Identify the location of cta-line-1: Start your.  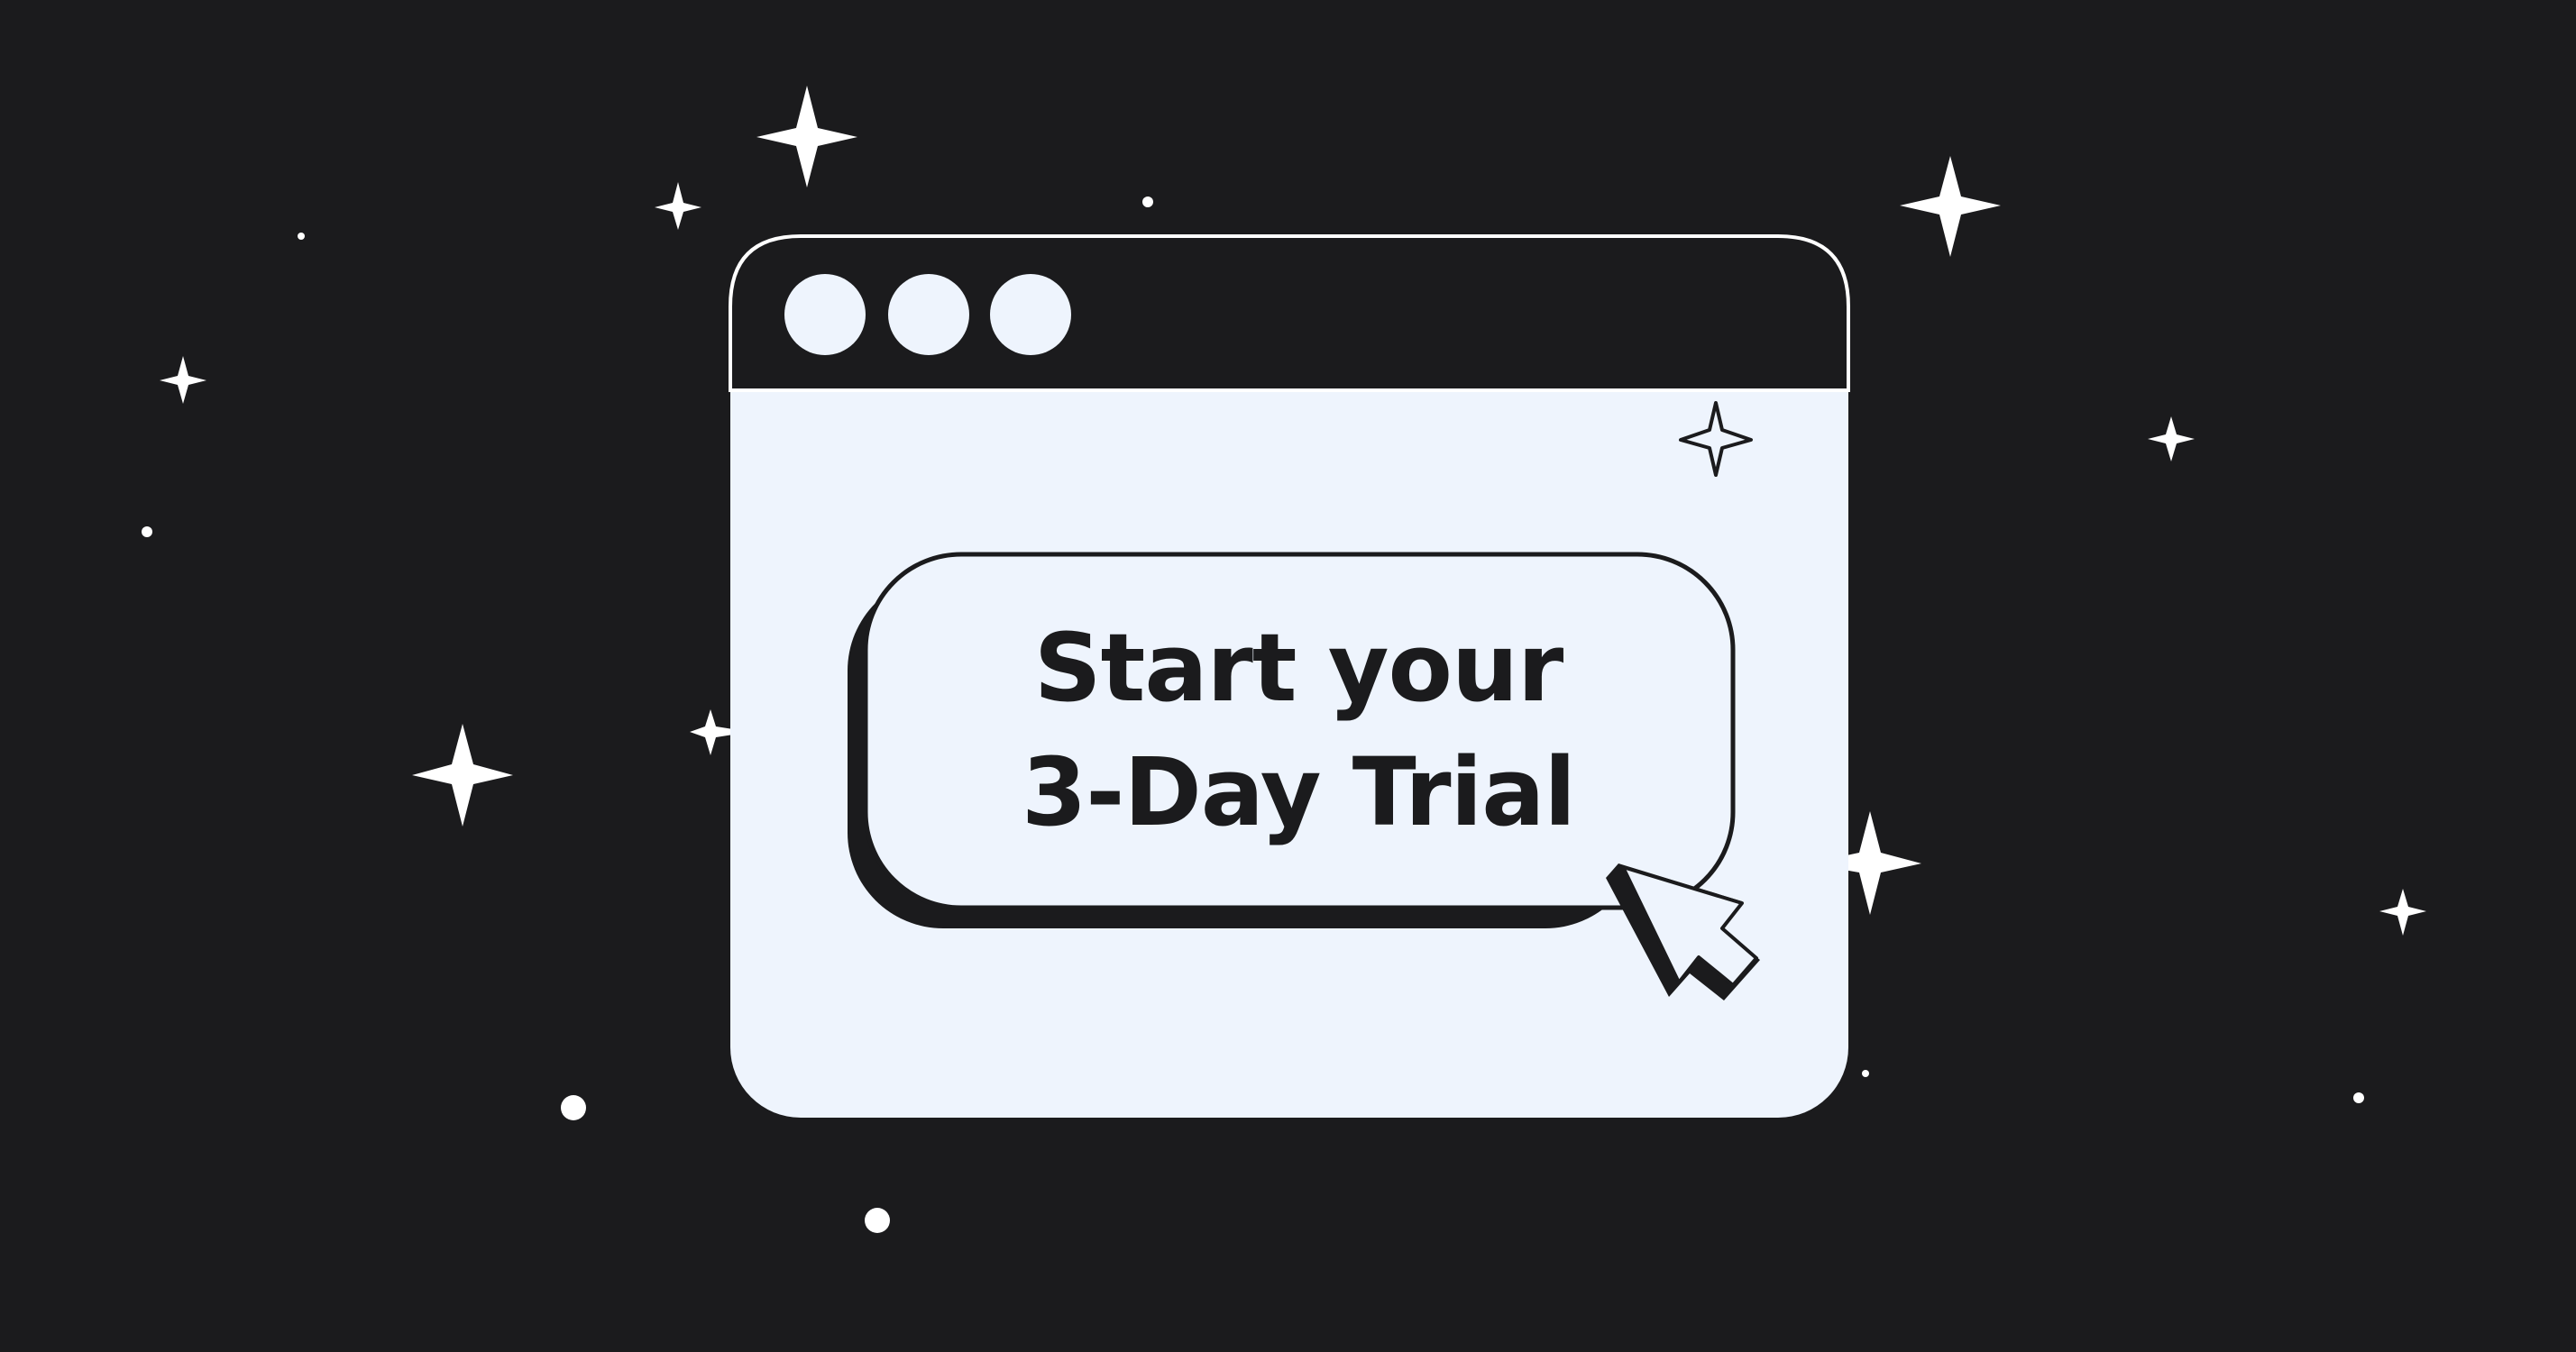
(1298, 668).